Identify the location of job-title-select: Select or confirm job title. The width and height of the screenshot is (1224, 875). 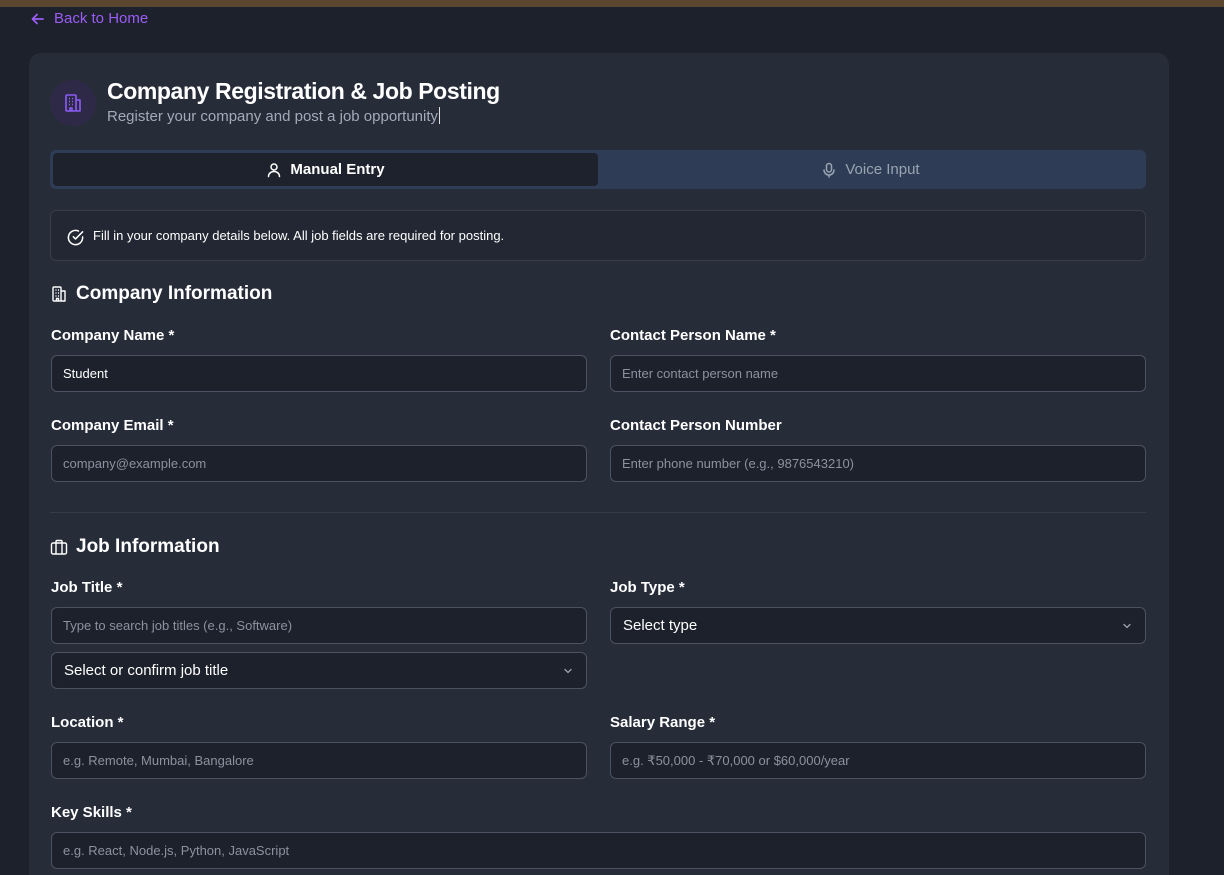
(319, 670).